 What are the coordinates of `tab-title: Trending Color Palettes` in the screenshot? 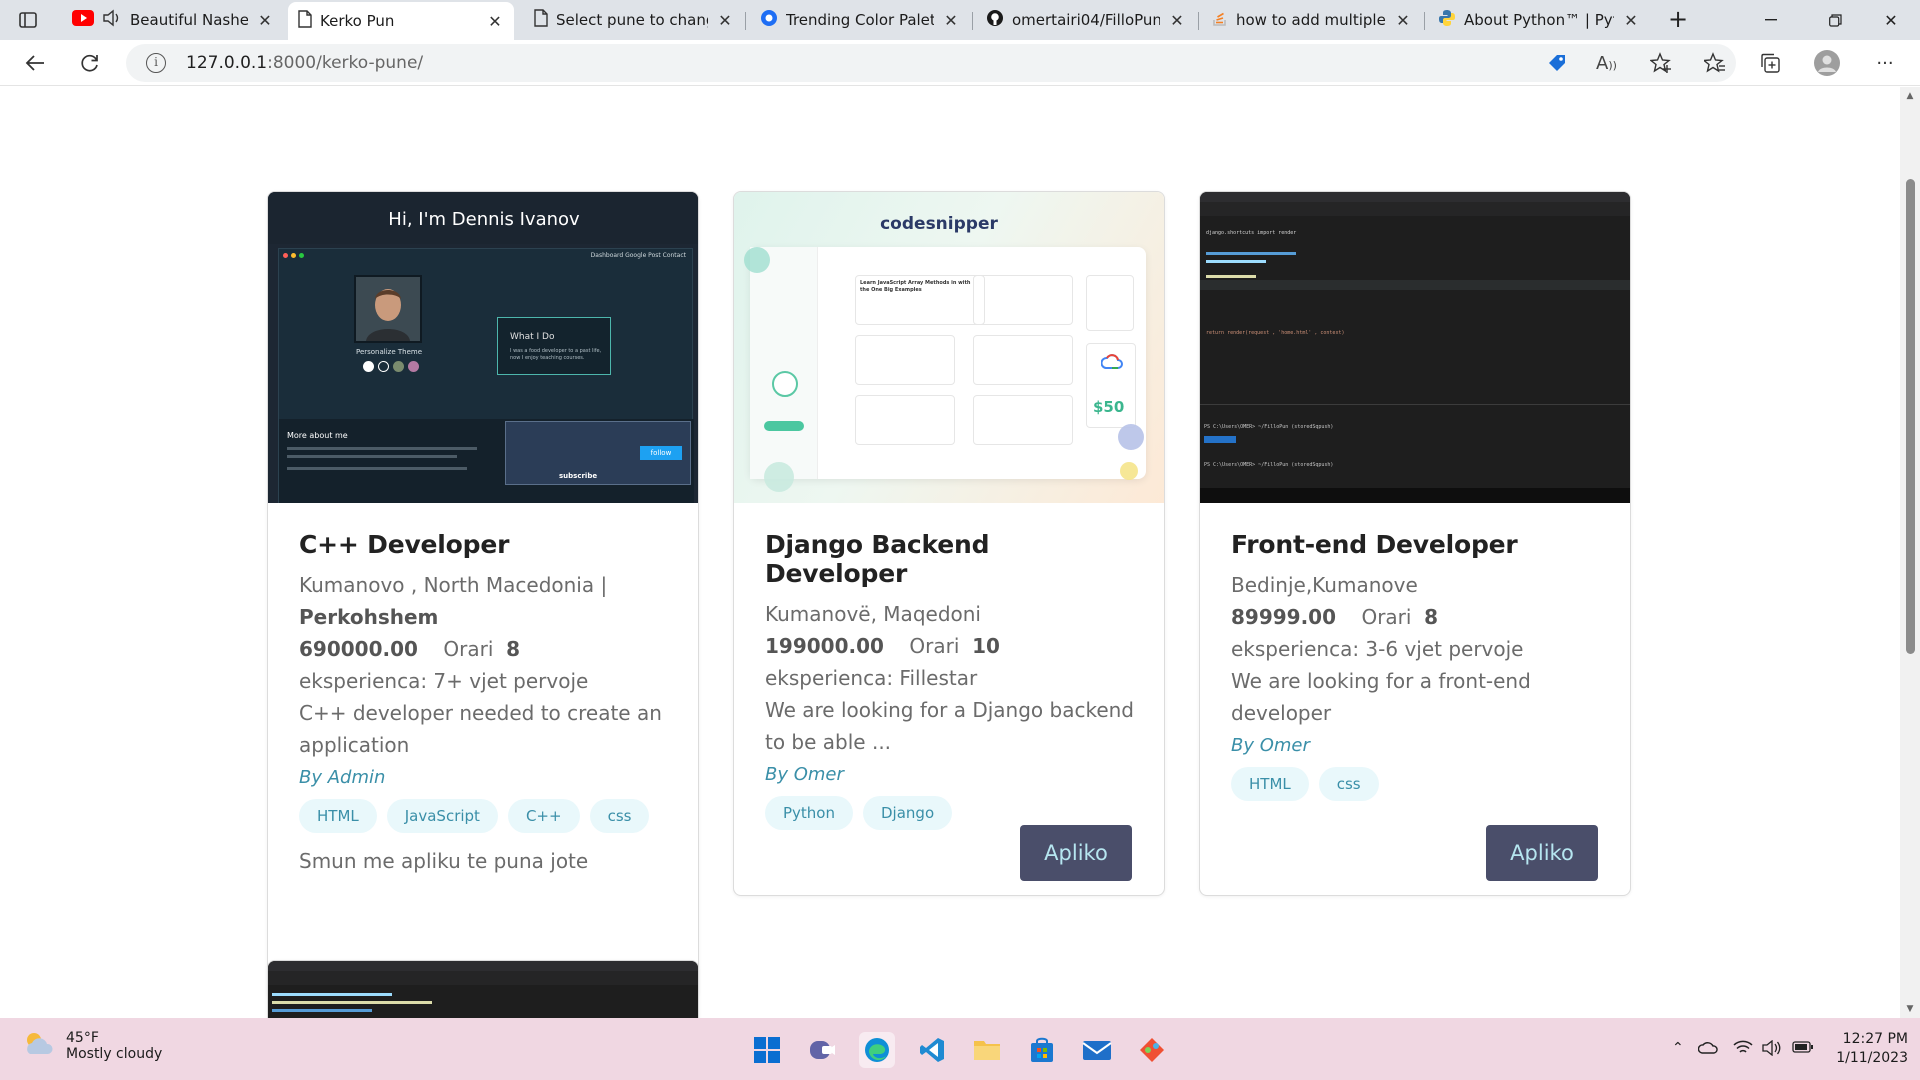 It's located at (860, 20).